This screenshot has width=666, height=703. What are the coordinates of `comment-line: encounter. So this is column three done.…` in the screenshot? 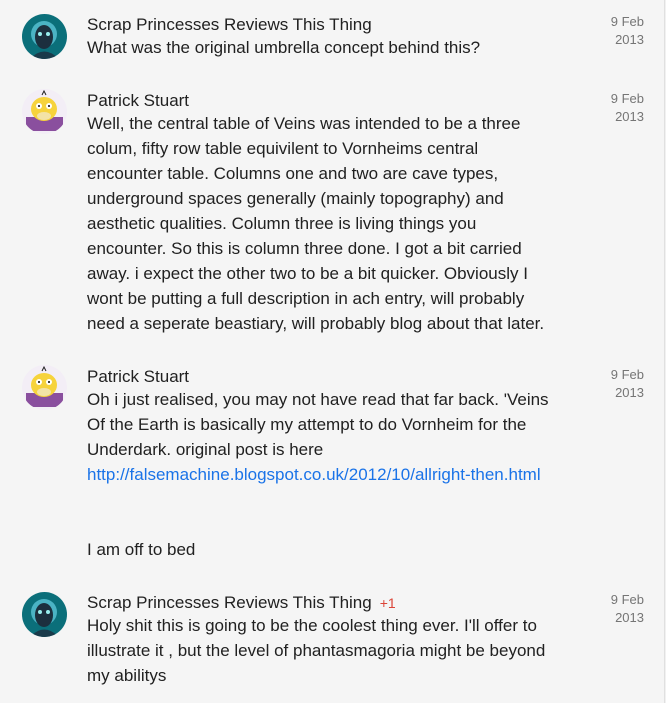 It's located at (304, 248).